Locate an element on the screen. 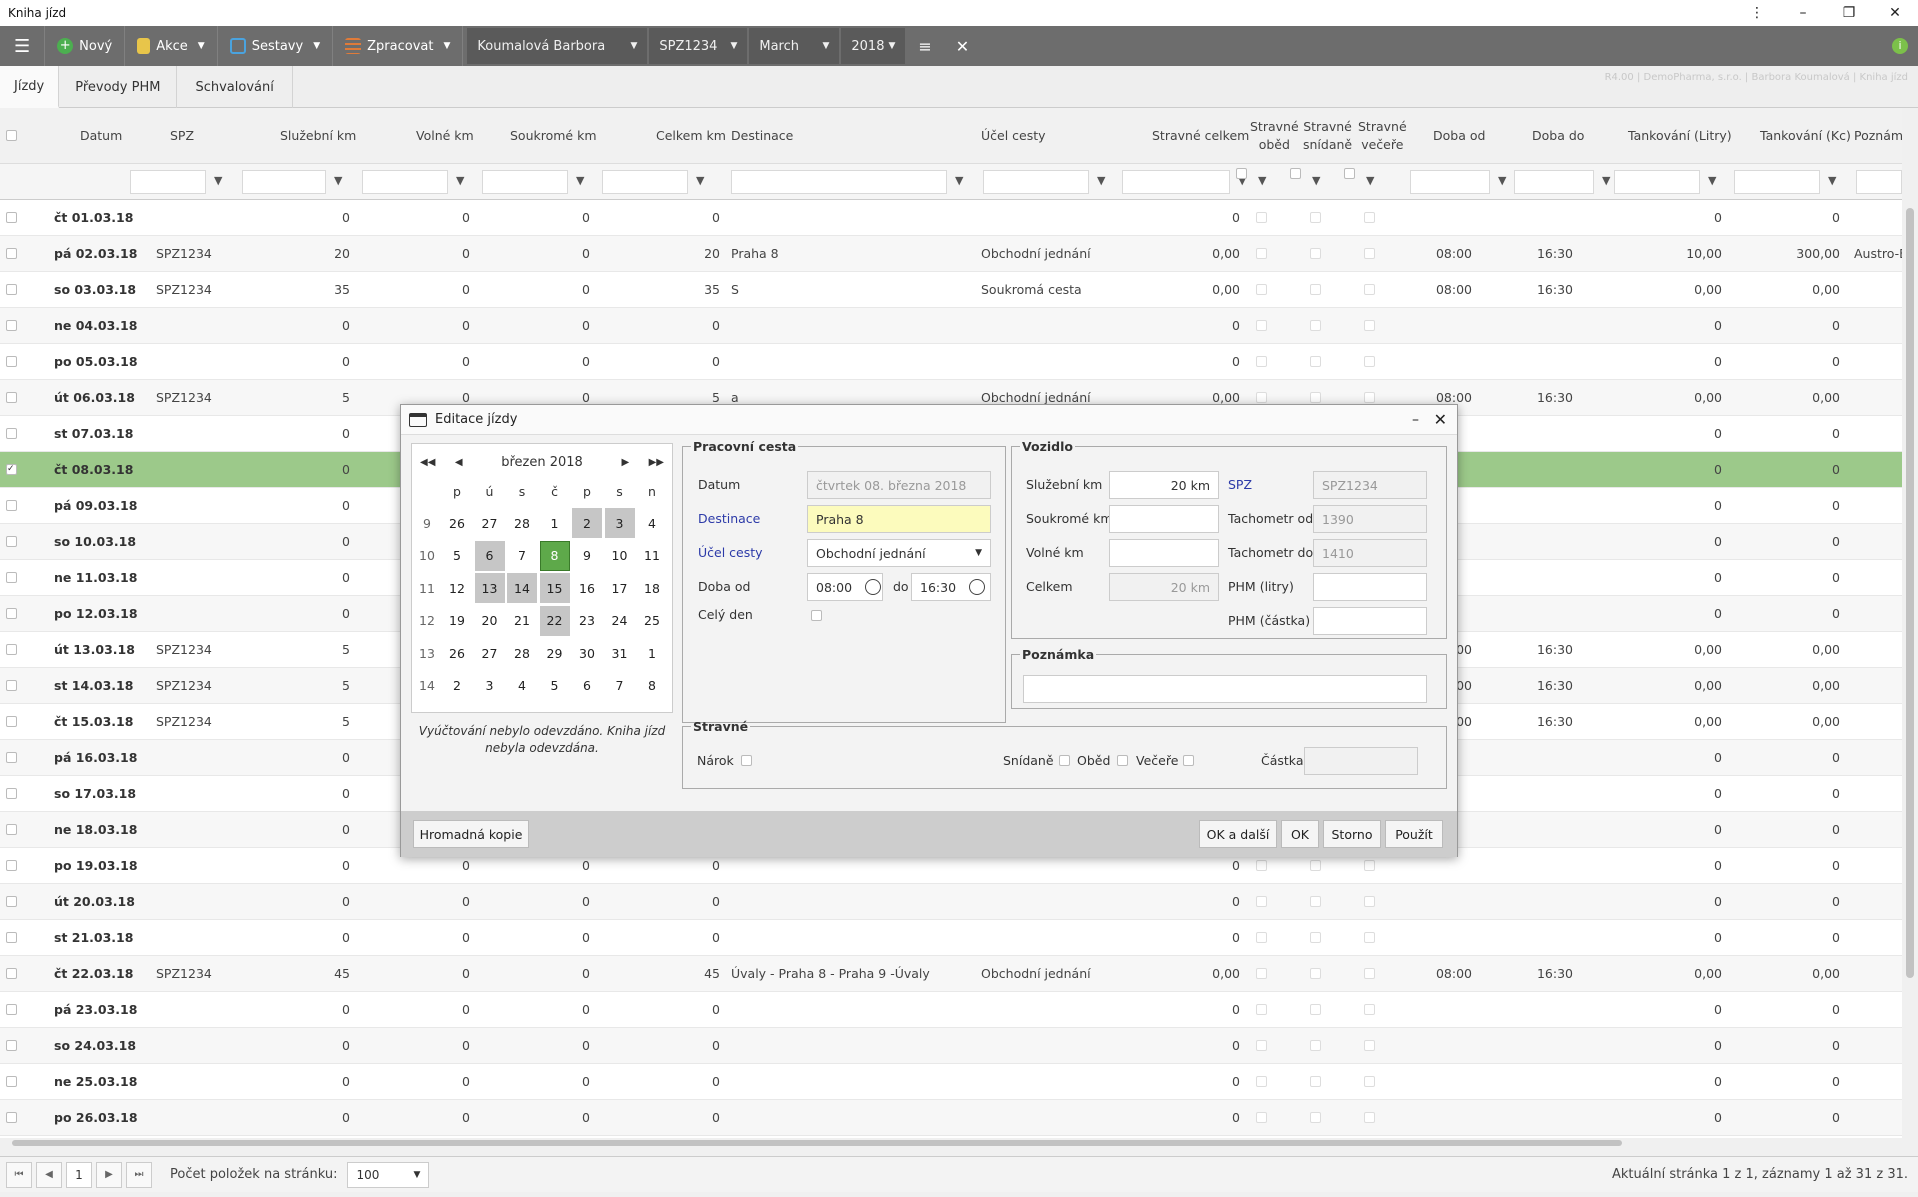  cely-den-checkbox is located at coordinates (816, 615).